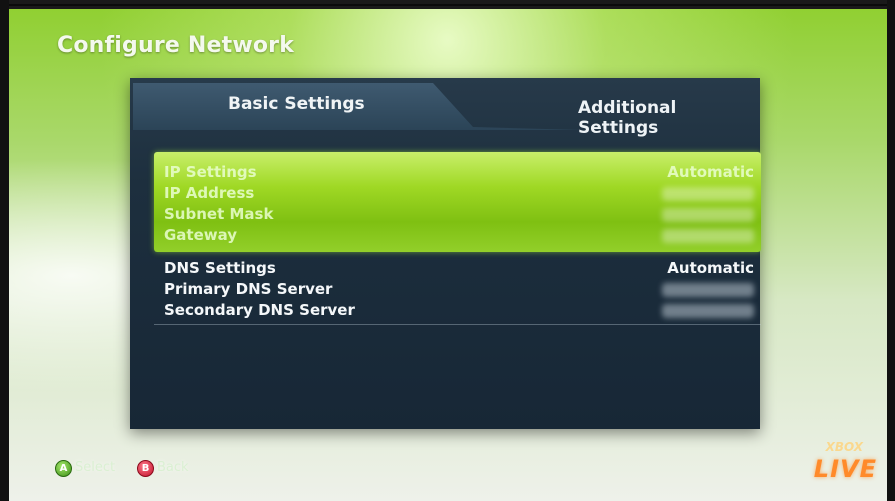 The height and width of the screenshot is (501, 895). Describe the element at coordinates (708, 311) in the screenshot. I see `secondary-dns-value-blurred` at that location.